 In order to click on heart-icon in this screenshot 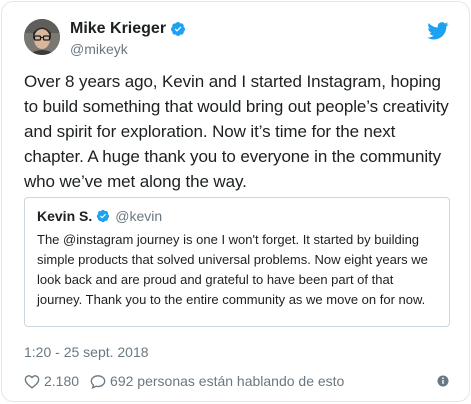, I will do `click(32, 381)`.